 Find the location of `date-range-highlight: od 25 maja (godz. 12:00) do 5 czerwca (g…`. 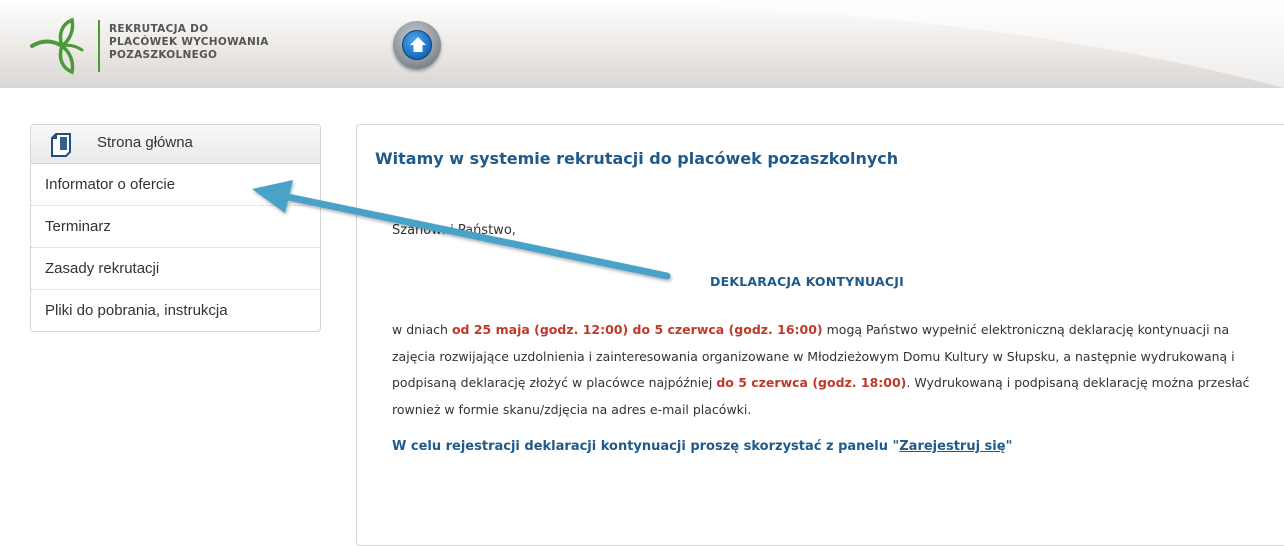

date-range-highlight: od 25 maja (godz. 12:00) do 5 czerwca (g… is located at coordinates (637, 329).